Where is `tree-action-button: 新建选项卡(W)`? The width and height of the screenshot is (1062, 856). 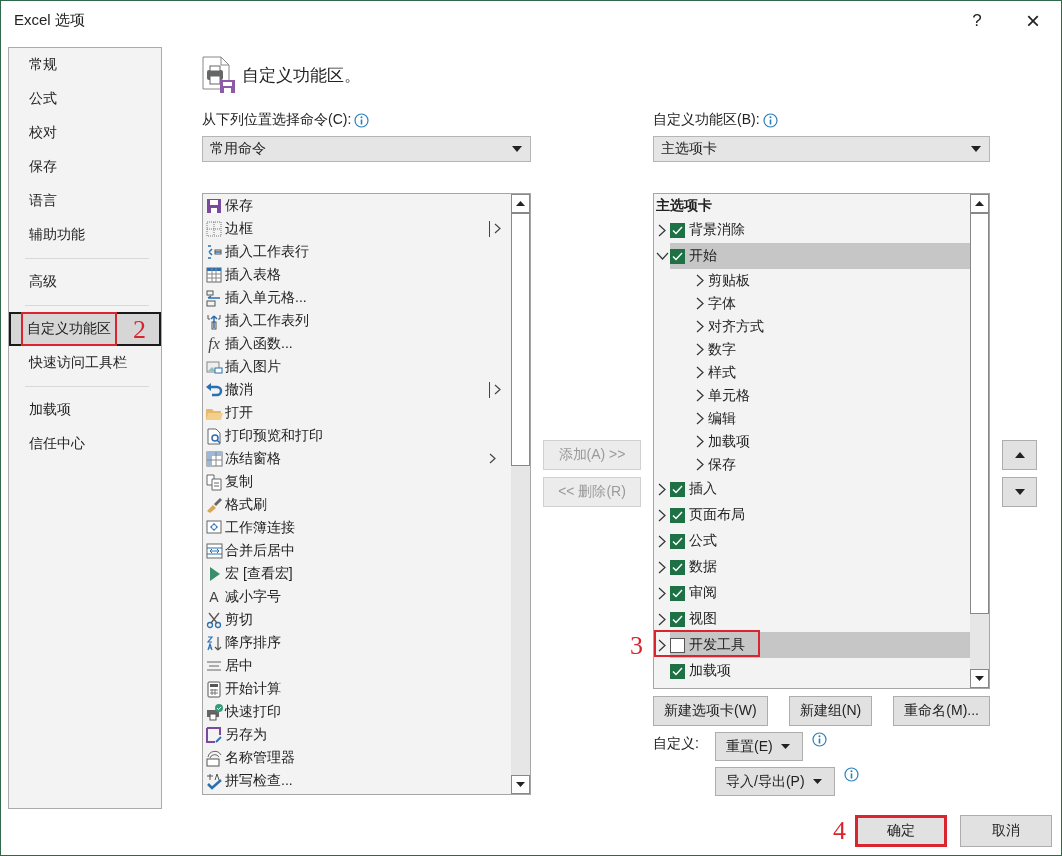 tree-action-button: 新建选项卡(W) is located at coordinates (710, 711).